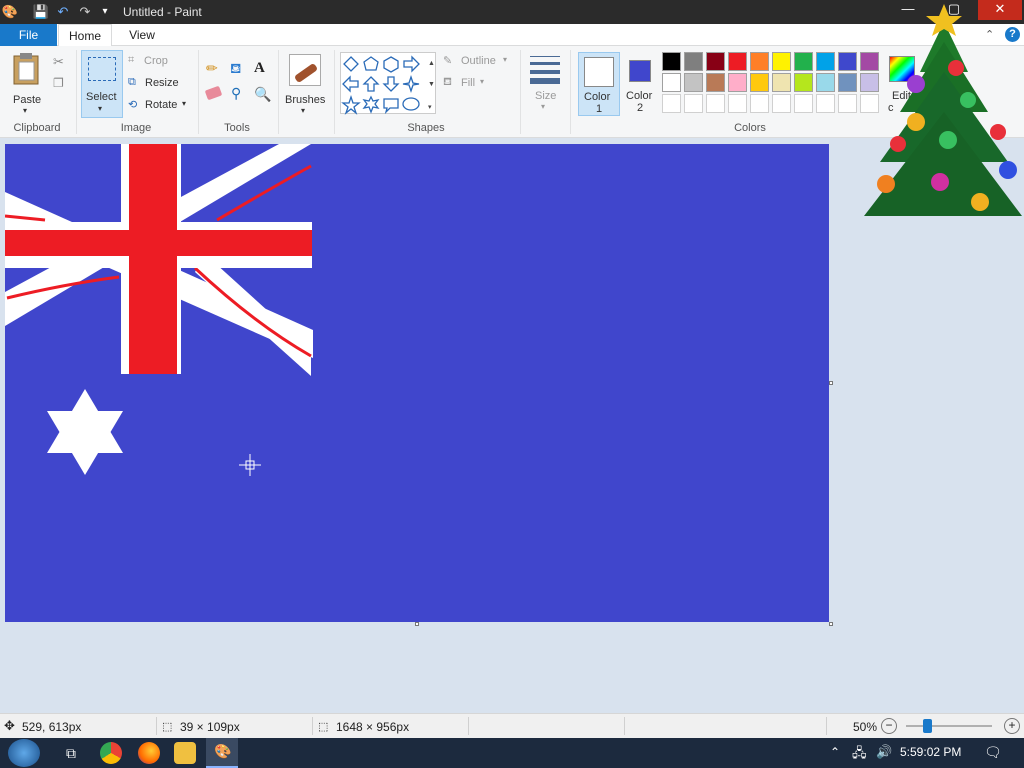 The image size is (1024, 768). What do you see at coordinates (162, 12) in the screenshot?
I see `window-title: Untitled - Paint` at bounding box center [162, 12].